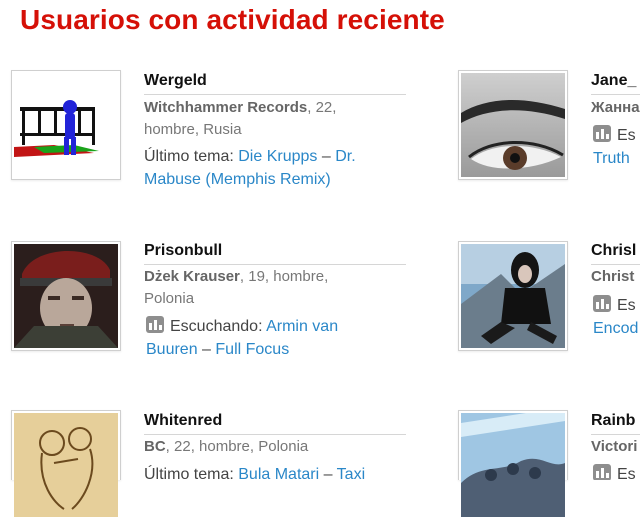  I want to click on activity-line: Es, so click(616, 471).